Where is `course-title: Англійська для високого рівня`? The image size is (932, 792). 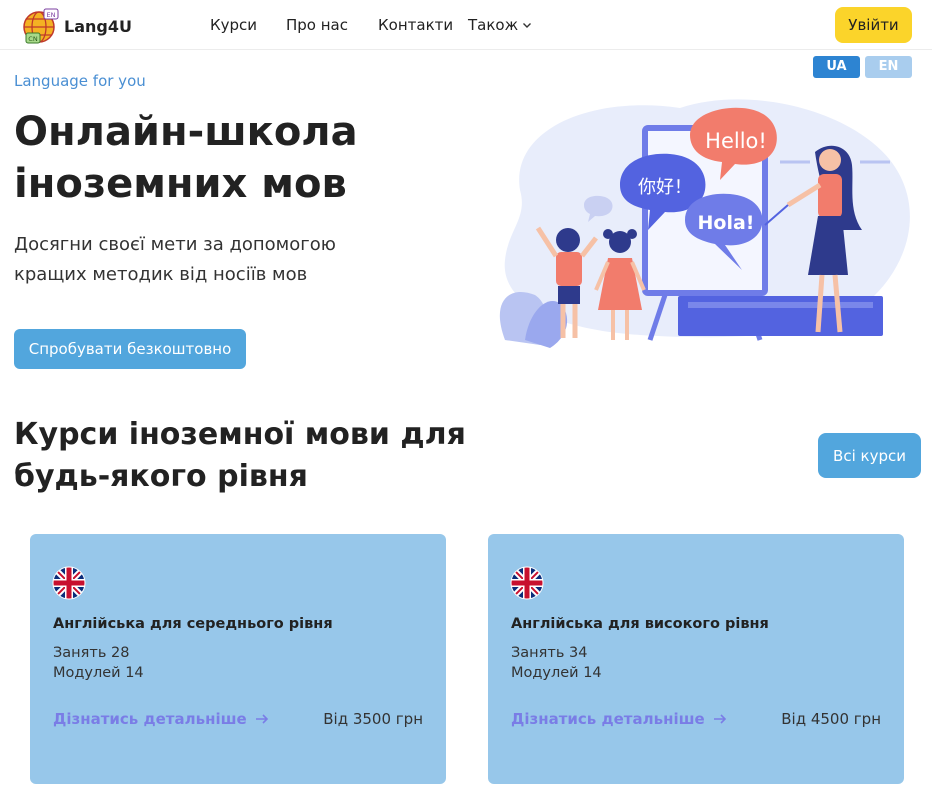 course-title: Англійська для високого рівня is located at coordinates (640, 624).